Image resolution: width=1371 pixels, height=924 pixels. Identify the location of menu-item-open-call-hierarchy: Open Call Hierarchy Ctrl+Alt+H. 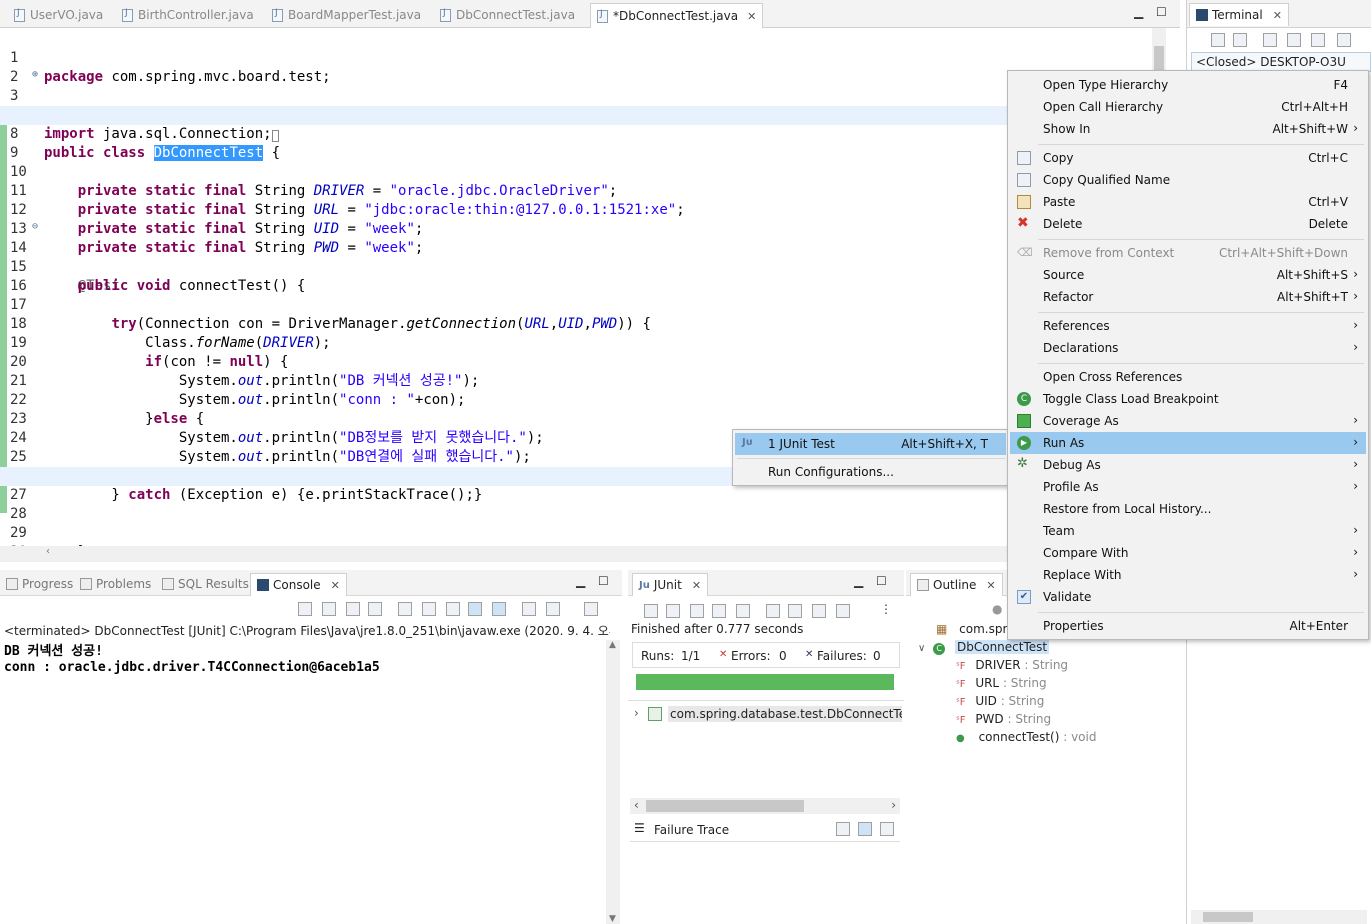
(1188, 107).